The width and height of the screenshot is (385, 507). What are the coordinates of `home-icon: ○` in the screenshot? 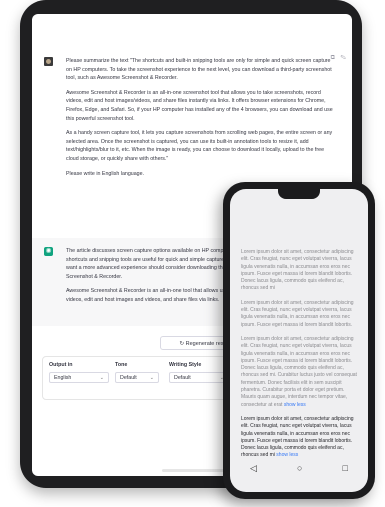 It's located at (299, 468).